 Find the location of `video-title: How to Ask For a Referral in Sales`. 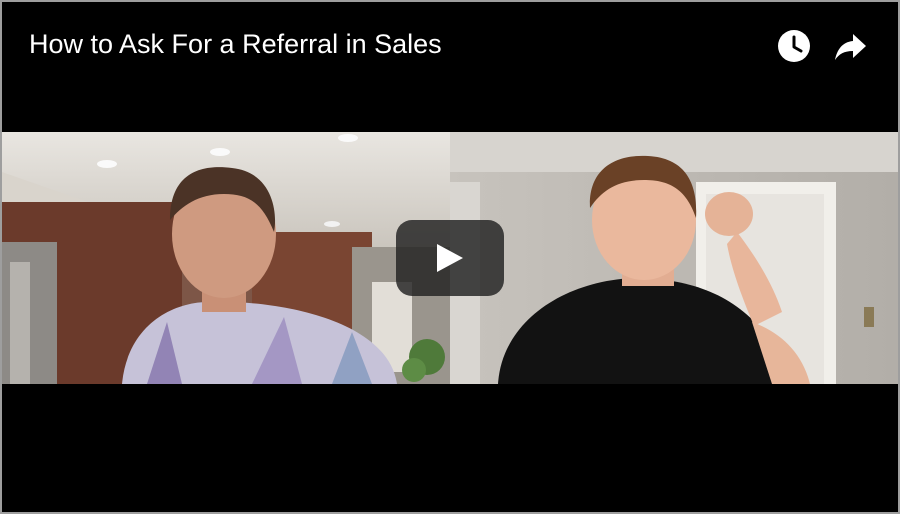

video-title: How to Ask For a Referral in Sales is located at coordinates (235, 44).